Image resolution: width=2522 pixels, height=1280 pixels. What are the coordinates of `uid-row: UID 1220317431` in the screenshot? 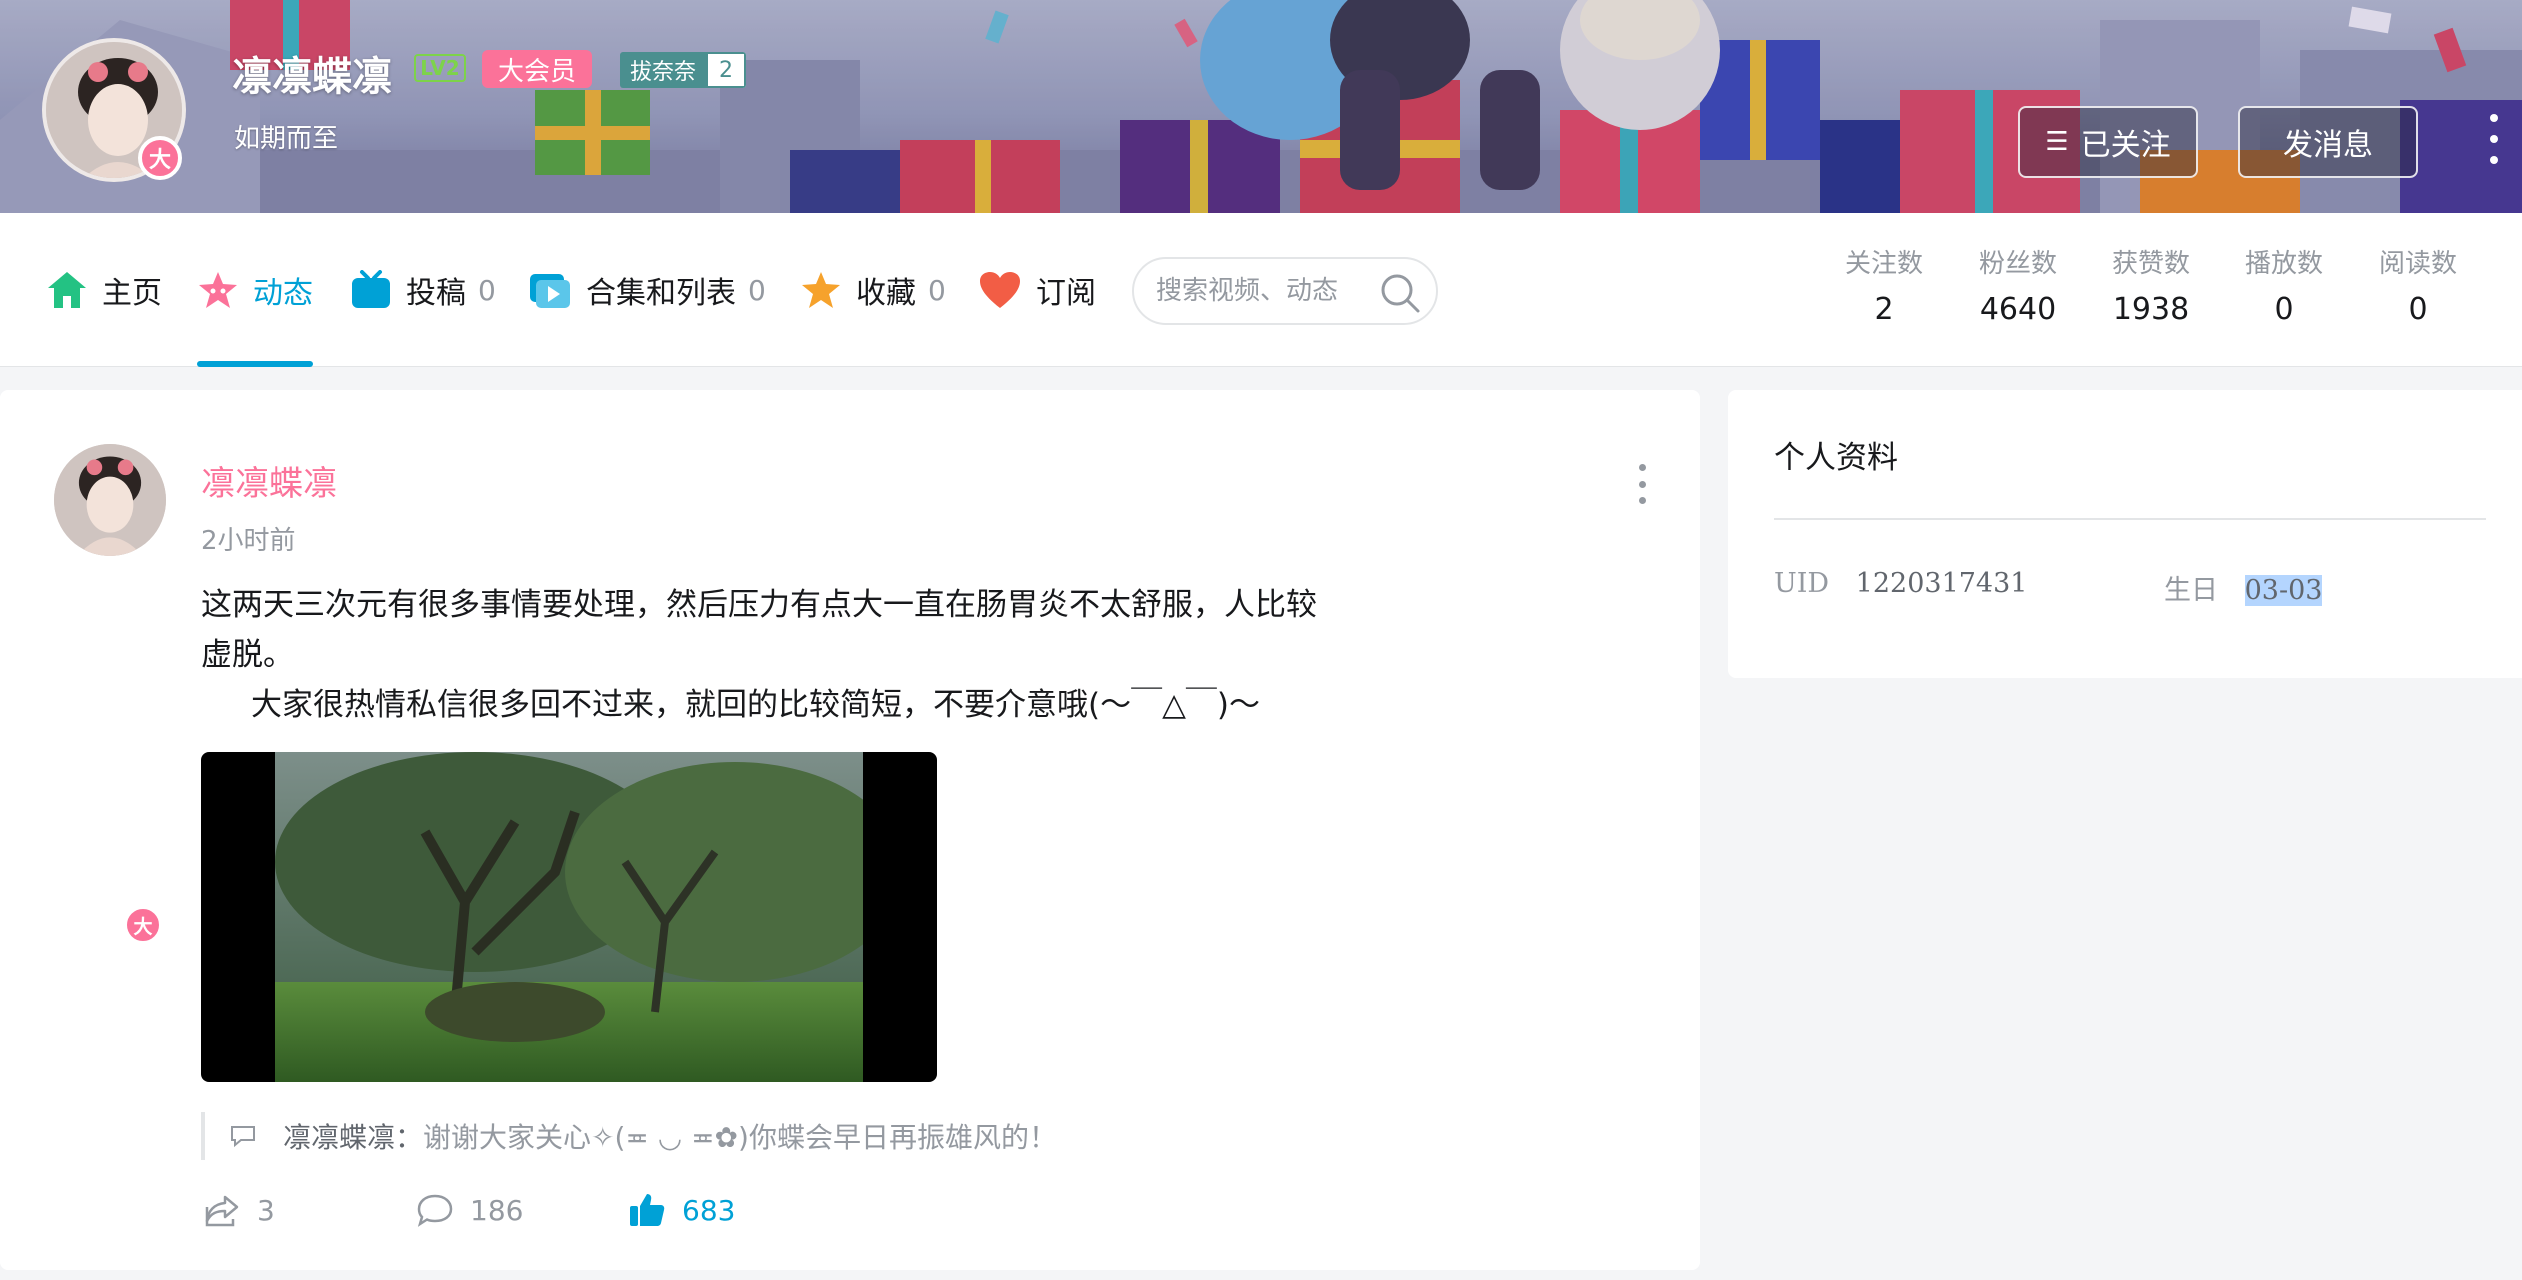 It's located at (1900, 583).